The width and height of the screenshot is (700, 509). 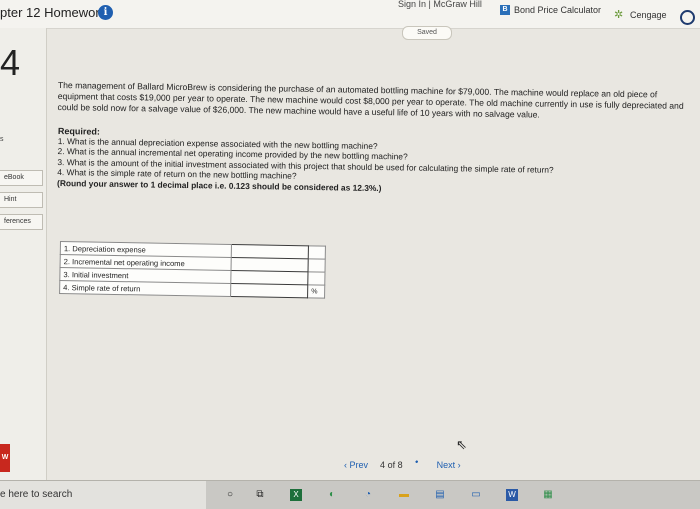 I want to click on row-label: 4. Simple rate of return, so click(x=145, y=288).